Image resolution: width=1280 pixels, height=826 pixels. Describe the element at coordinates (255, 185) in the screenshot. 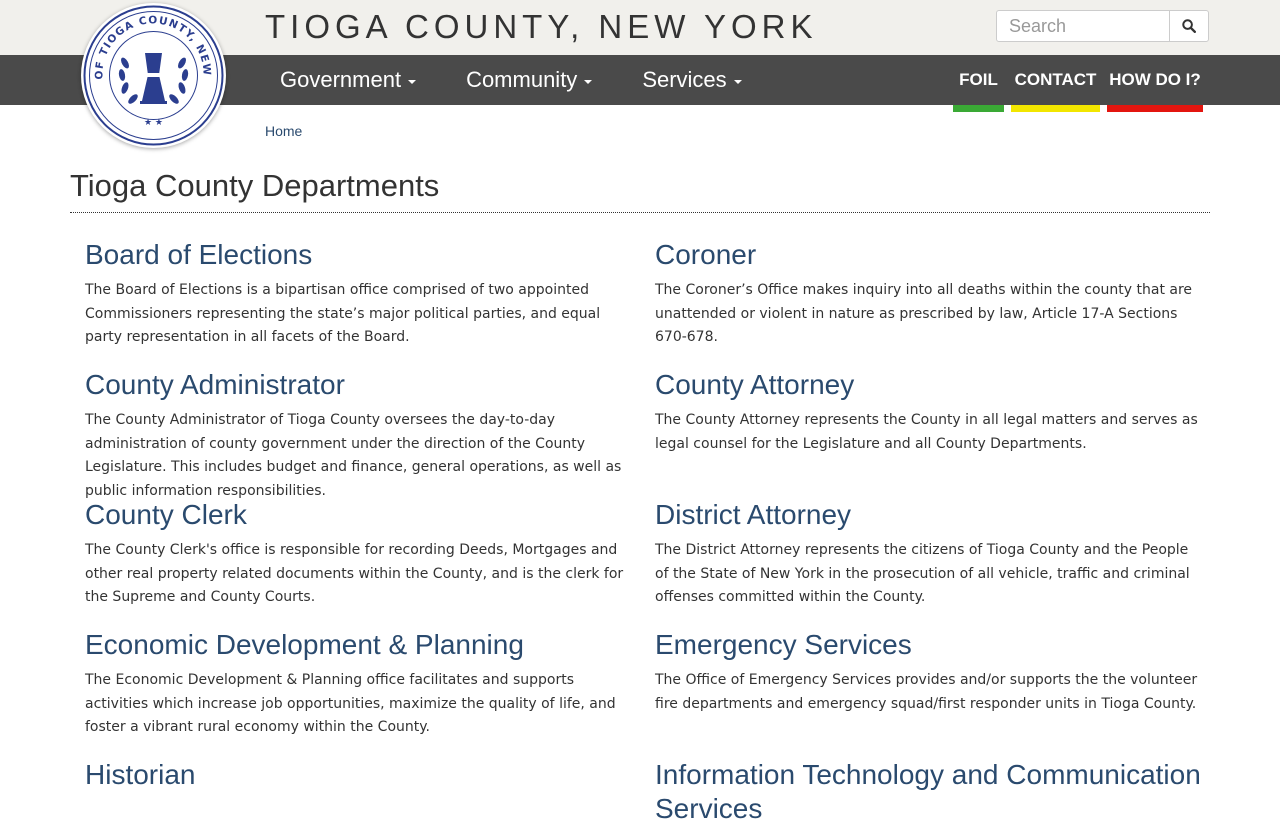

I see `page-title: Tioga County Departments` at that location.